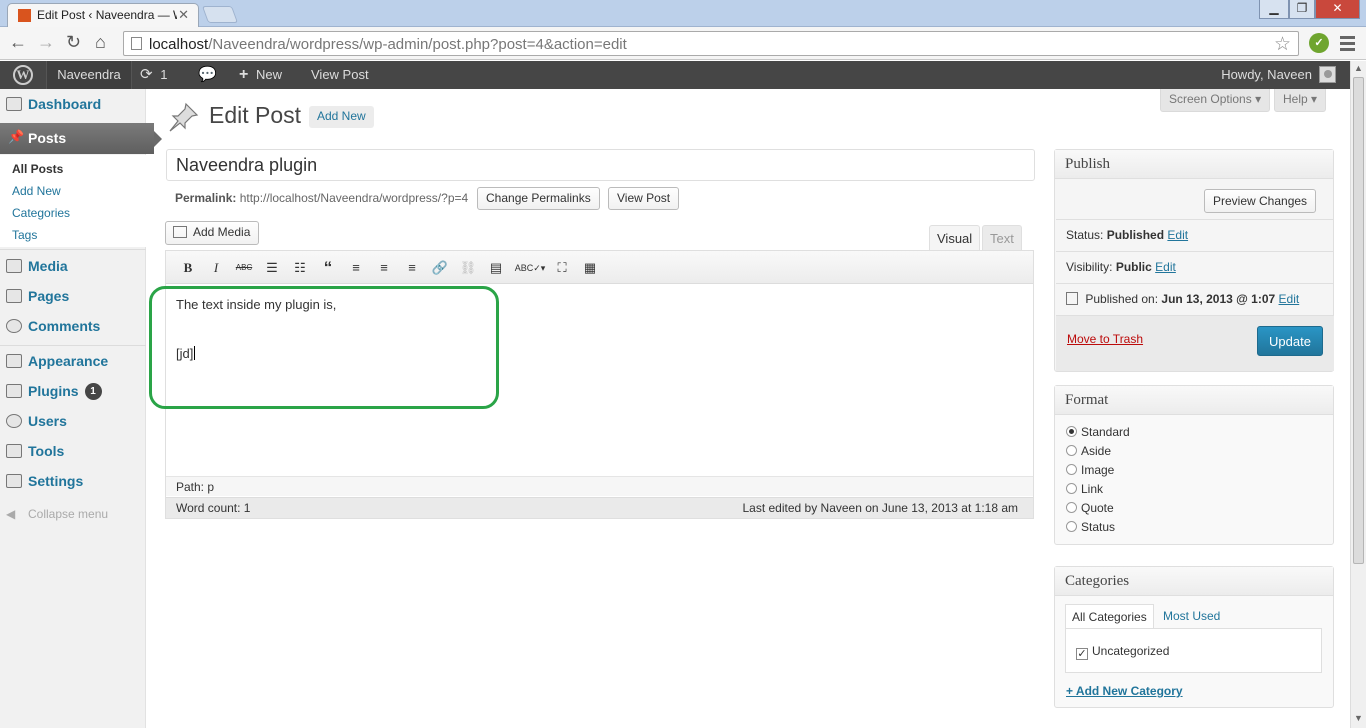 This screenshot has height=728, width=1366. I want to click on calendar-icon, so click(1072, 298).